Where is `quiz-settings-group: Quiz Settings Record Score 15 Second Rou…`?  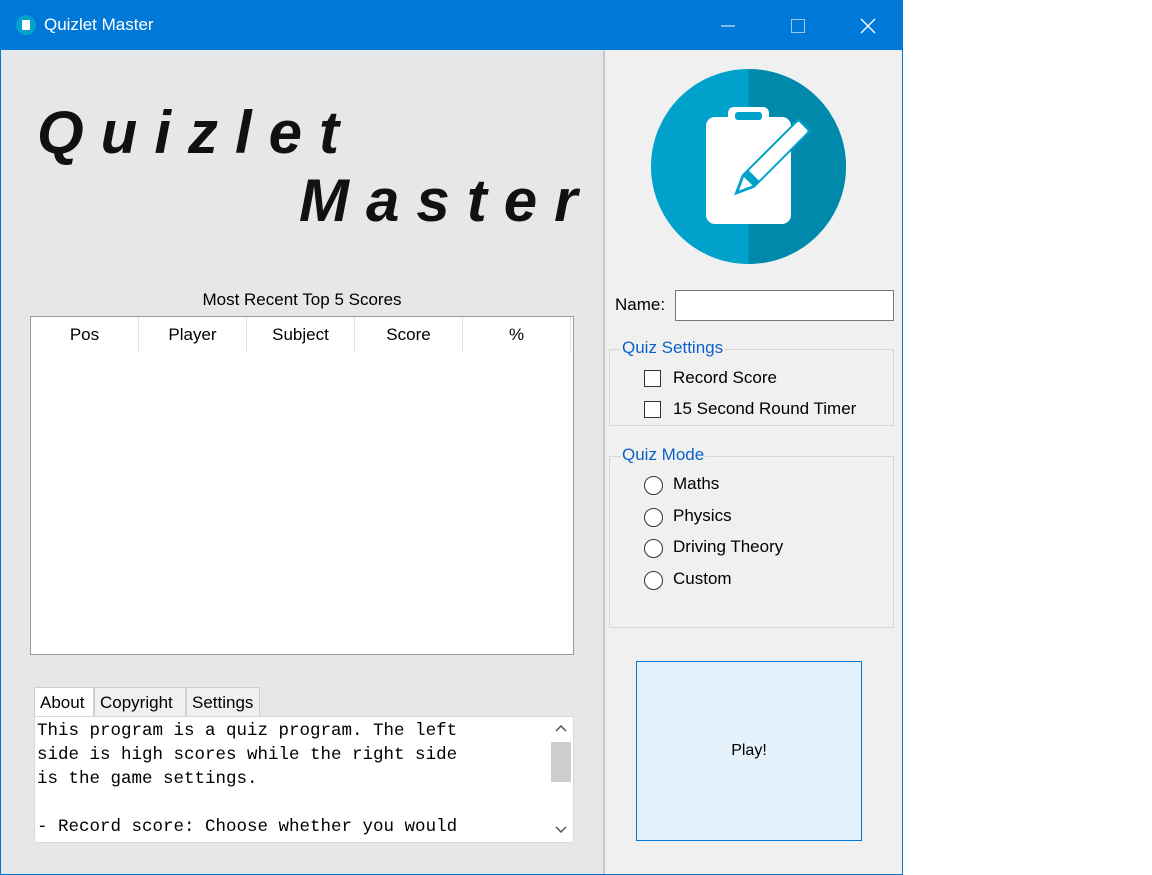 quiz-settings-group: Quiz Settings Record Score 15 Second Rou… is located at coordinates (751, 382).